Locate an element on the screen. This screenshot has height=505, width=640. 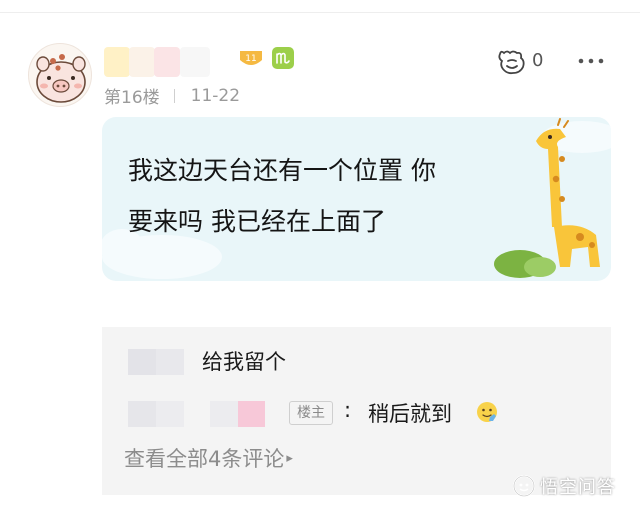
watermark: 悟空问答 is located at coordinates (564, 486).